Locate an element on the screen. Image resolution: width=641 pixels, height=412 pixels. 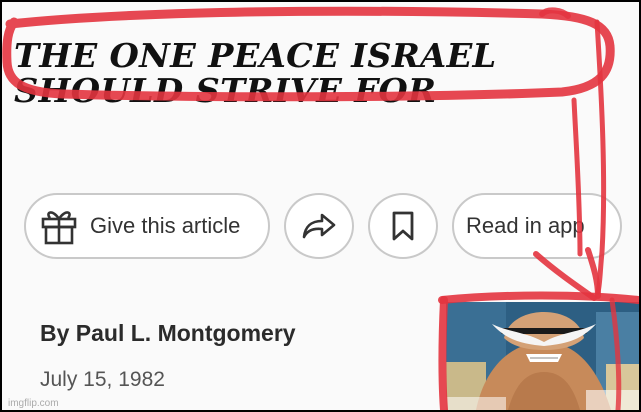
share-arrow-icon is located at coordinates (319, 226).